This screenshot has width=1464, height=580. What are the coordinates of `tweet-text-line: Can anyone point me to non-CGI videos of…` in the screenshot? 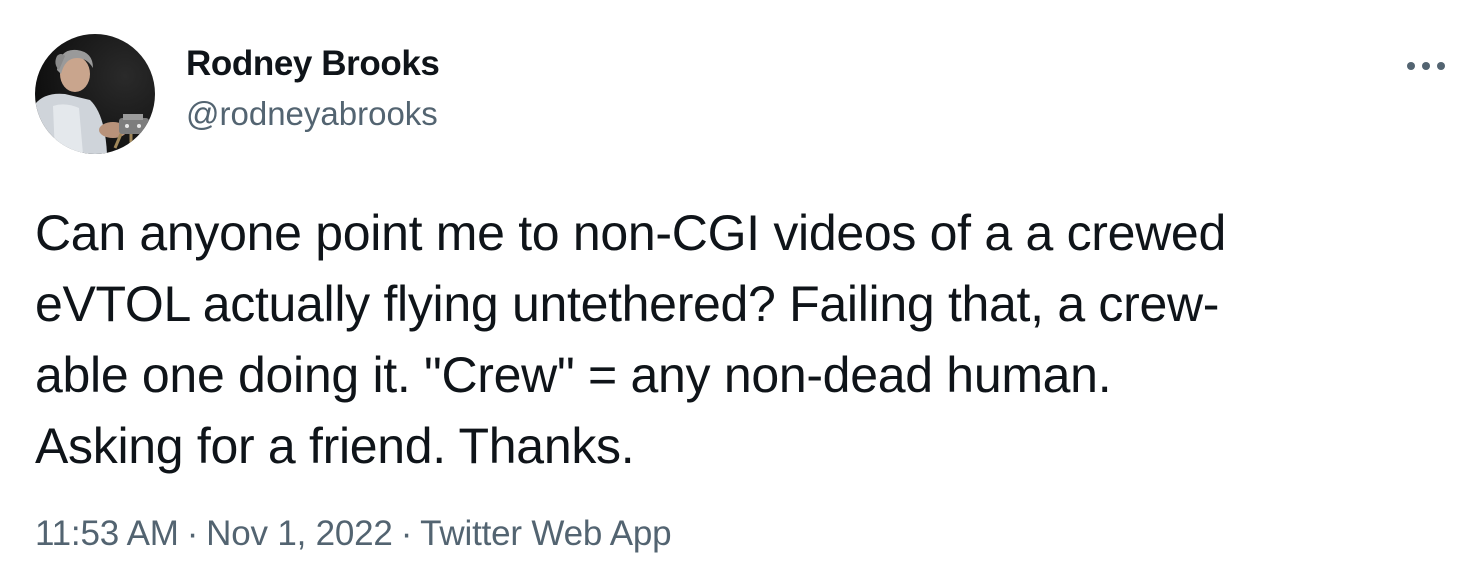 It's located at (630, 233).